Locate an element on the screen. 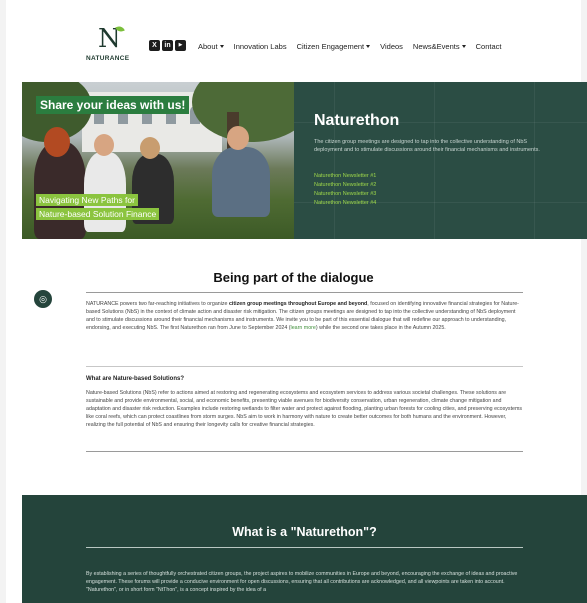 This screenshot has height=603, width=587. nav-citizen-engagement: Citizen Engagement is located at coordinates (334, 46).